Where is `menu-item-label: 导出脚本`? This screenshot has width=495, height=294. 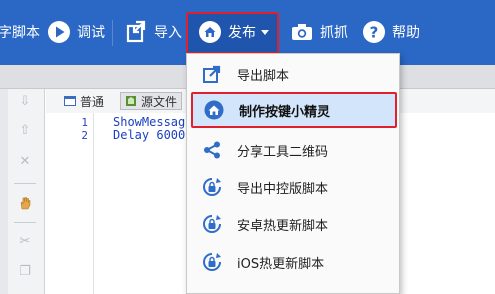
menu-item-label: 导出脚本 is located at coordinates (263, 76).